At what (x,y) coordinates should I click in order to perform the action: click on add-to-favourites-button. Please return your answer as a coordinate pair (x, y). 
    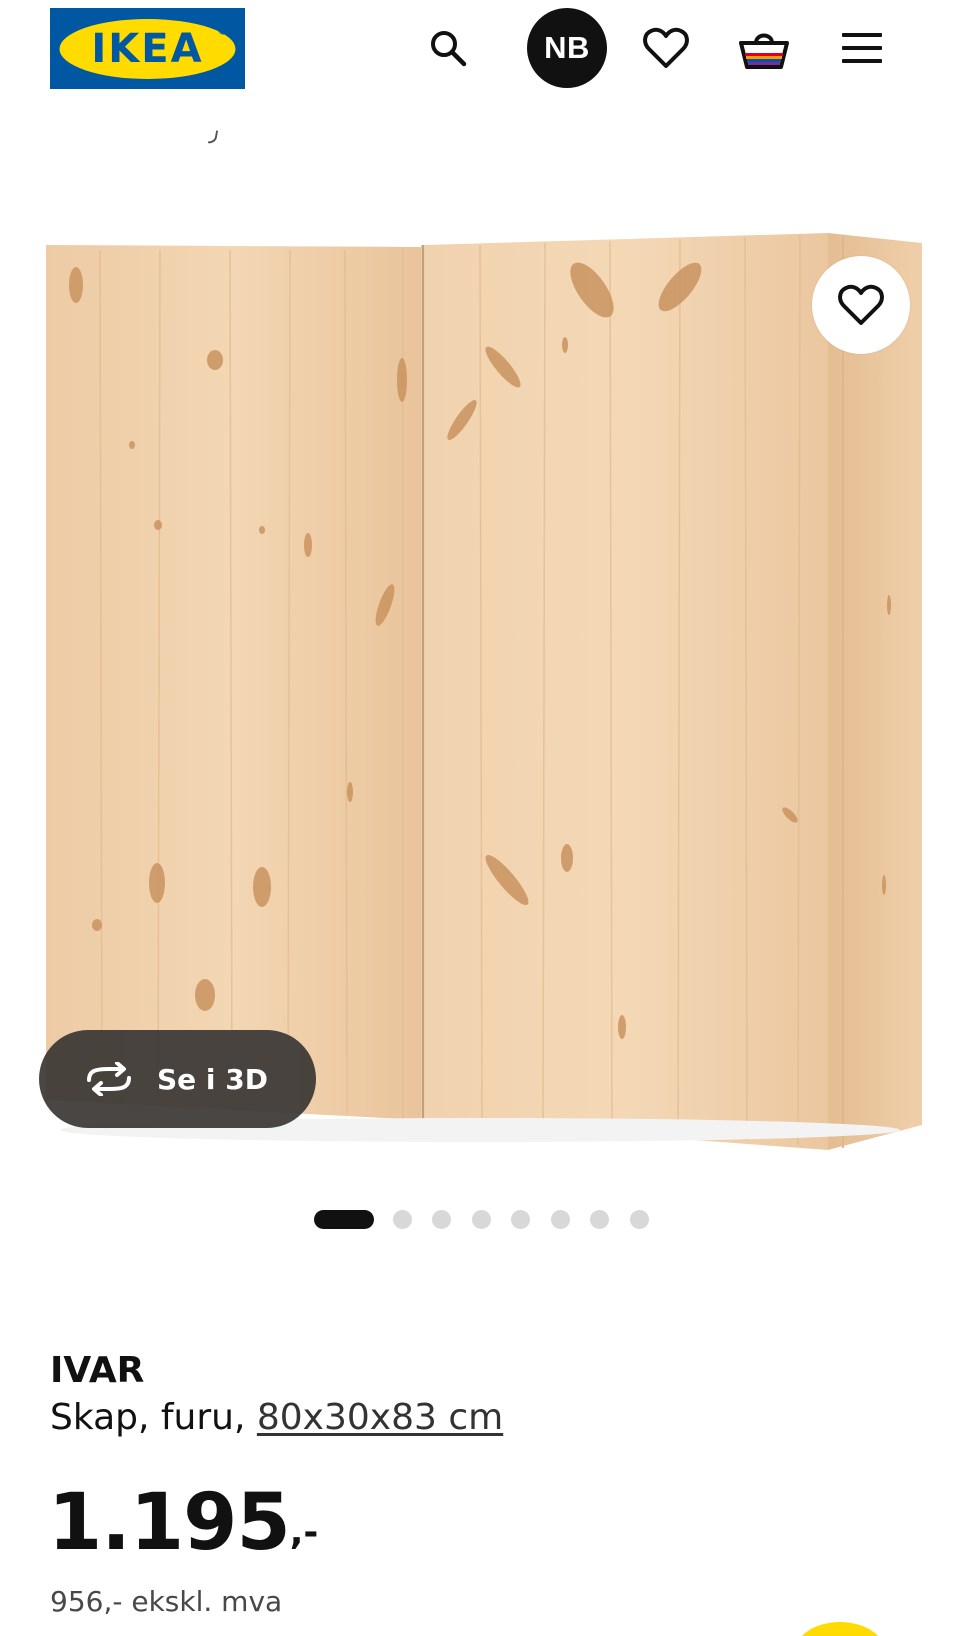
    Looking at the image, I should click on (861, 305).